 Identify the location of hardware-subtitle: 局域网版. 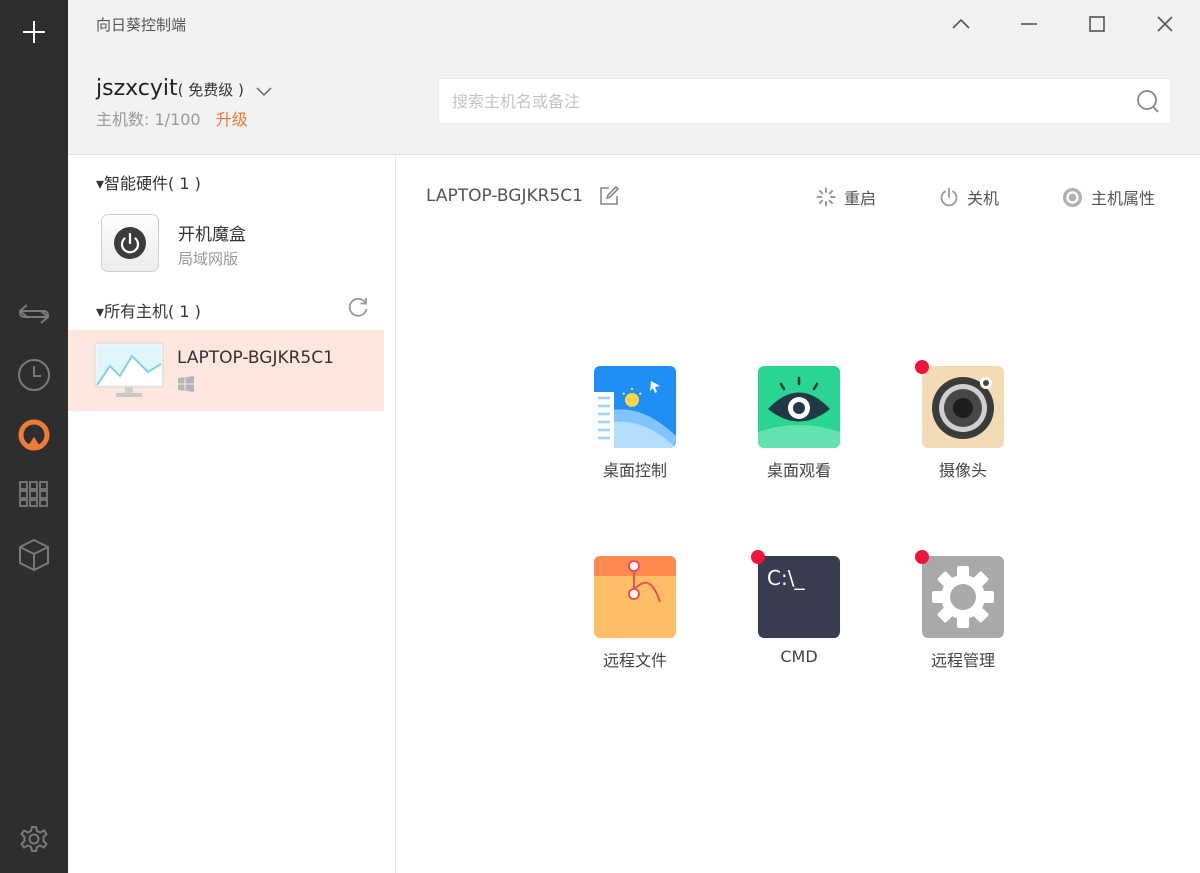
(208, 259).